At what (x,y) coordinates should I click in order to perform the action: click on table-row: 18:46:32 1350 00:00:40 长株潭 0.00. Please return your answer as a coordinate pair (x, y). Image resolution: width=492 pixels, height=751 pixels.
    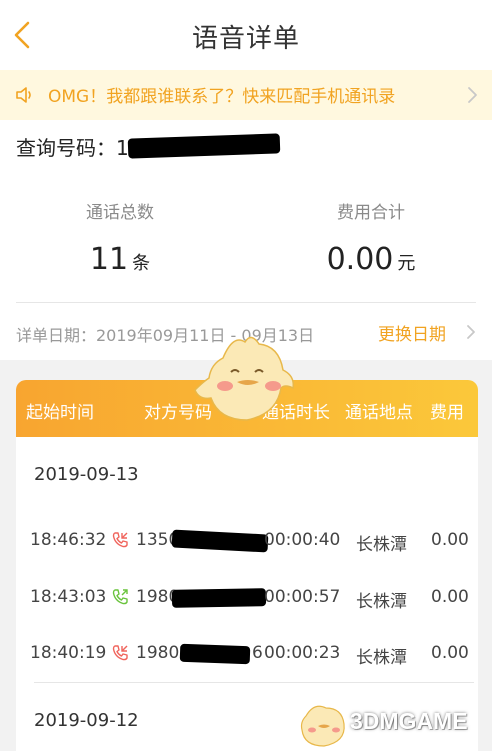
    Looking at the image, I should click on (247, 542).